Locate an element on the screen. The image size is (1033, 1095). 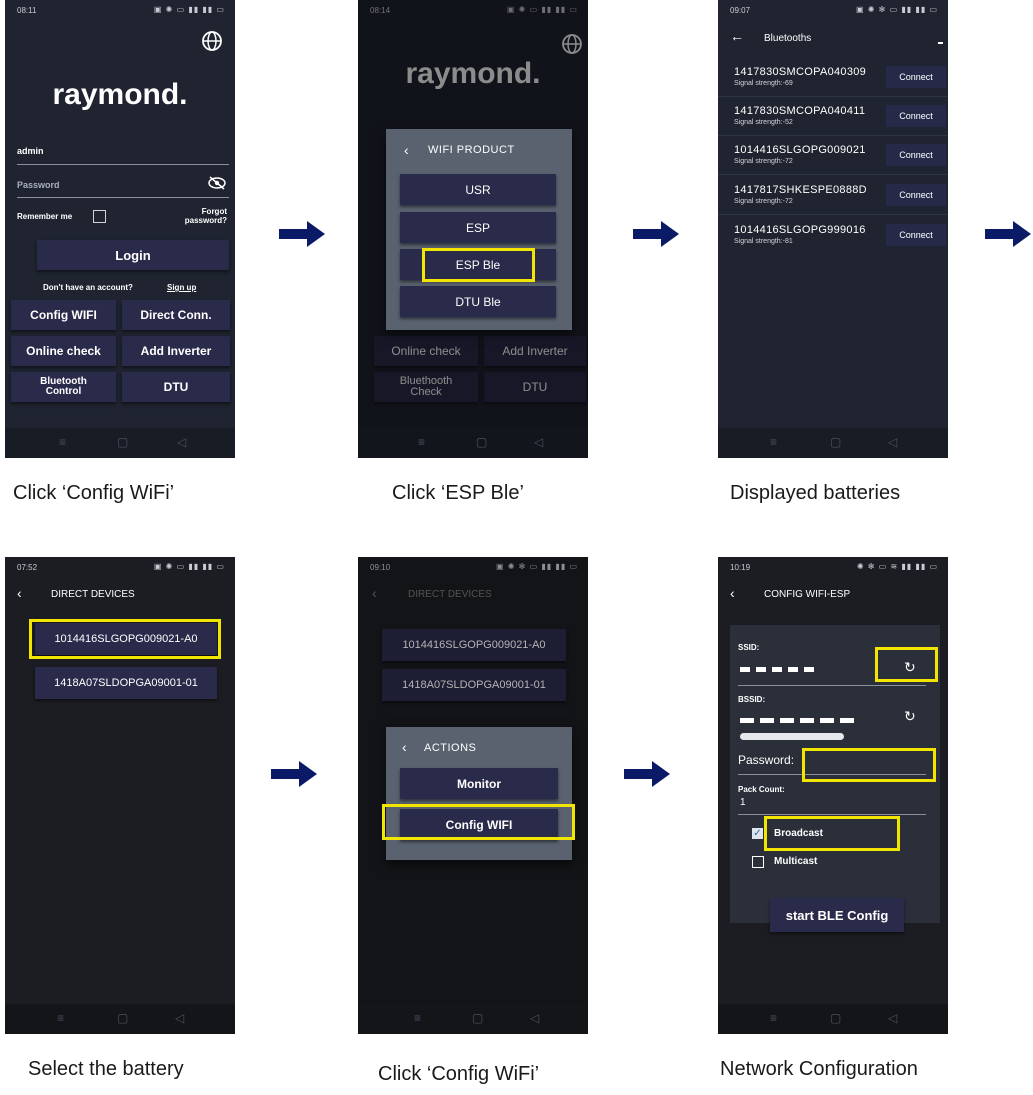
multicast-checkbox is located at coordinates (758, 862).